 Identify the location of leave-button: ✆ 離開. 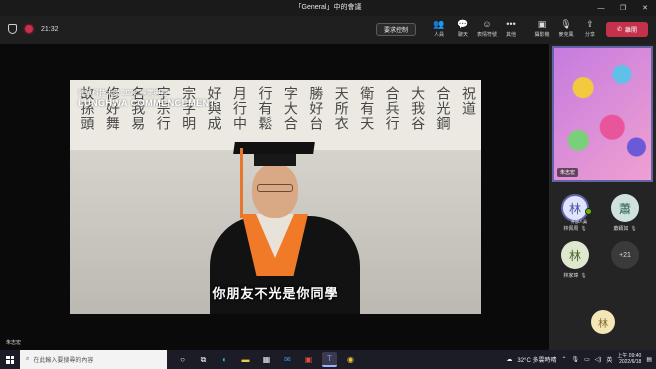
(627, 29).